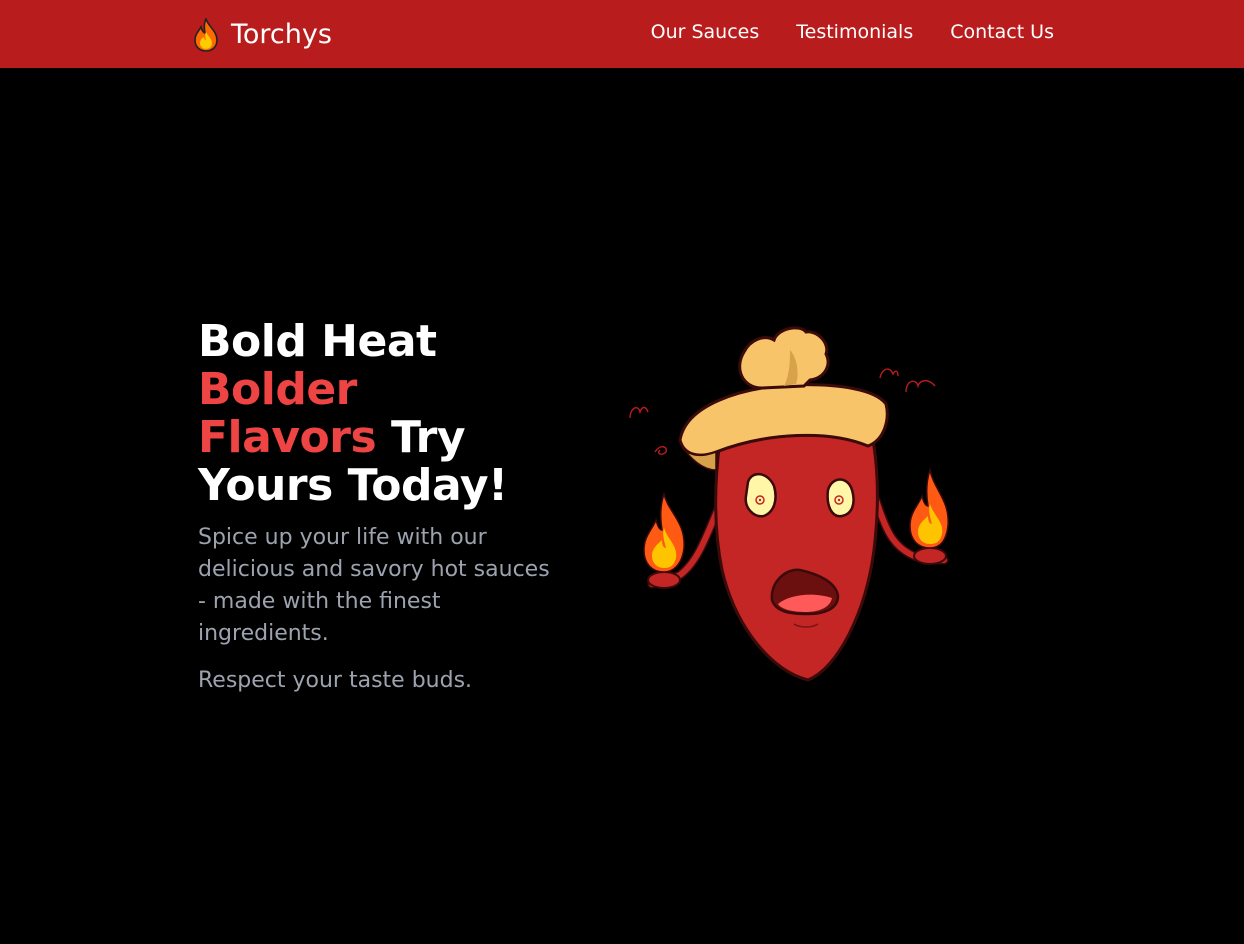 Image resolution: width=1244 pixels, height=944 pixels. I want to click on chili-pepper-chef-mascot, so click(790, 505).